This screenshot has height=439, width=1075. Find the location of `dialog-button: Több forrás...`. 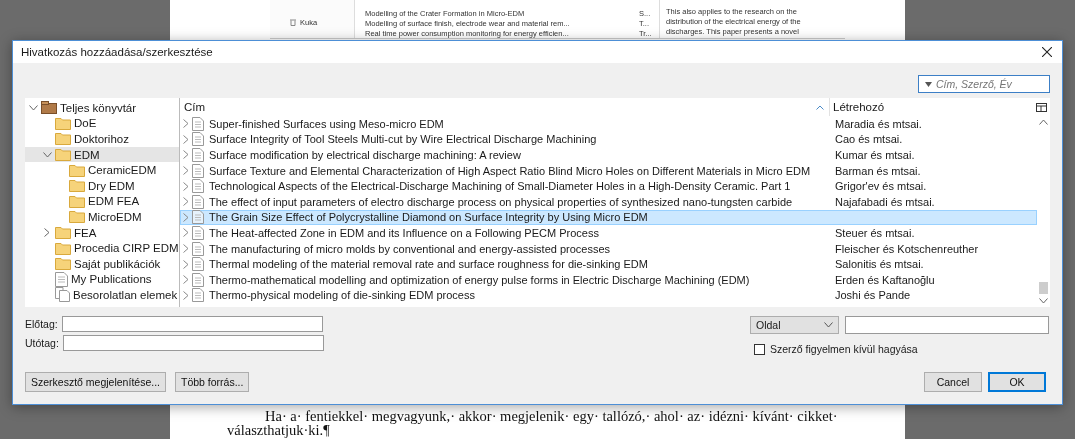

dialog-button: Több forrás... is located at coordinates (212, 382).